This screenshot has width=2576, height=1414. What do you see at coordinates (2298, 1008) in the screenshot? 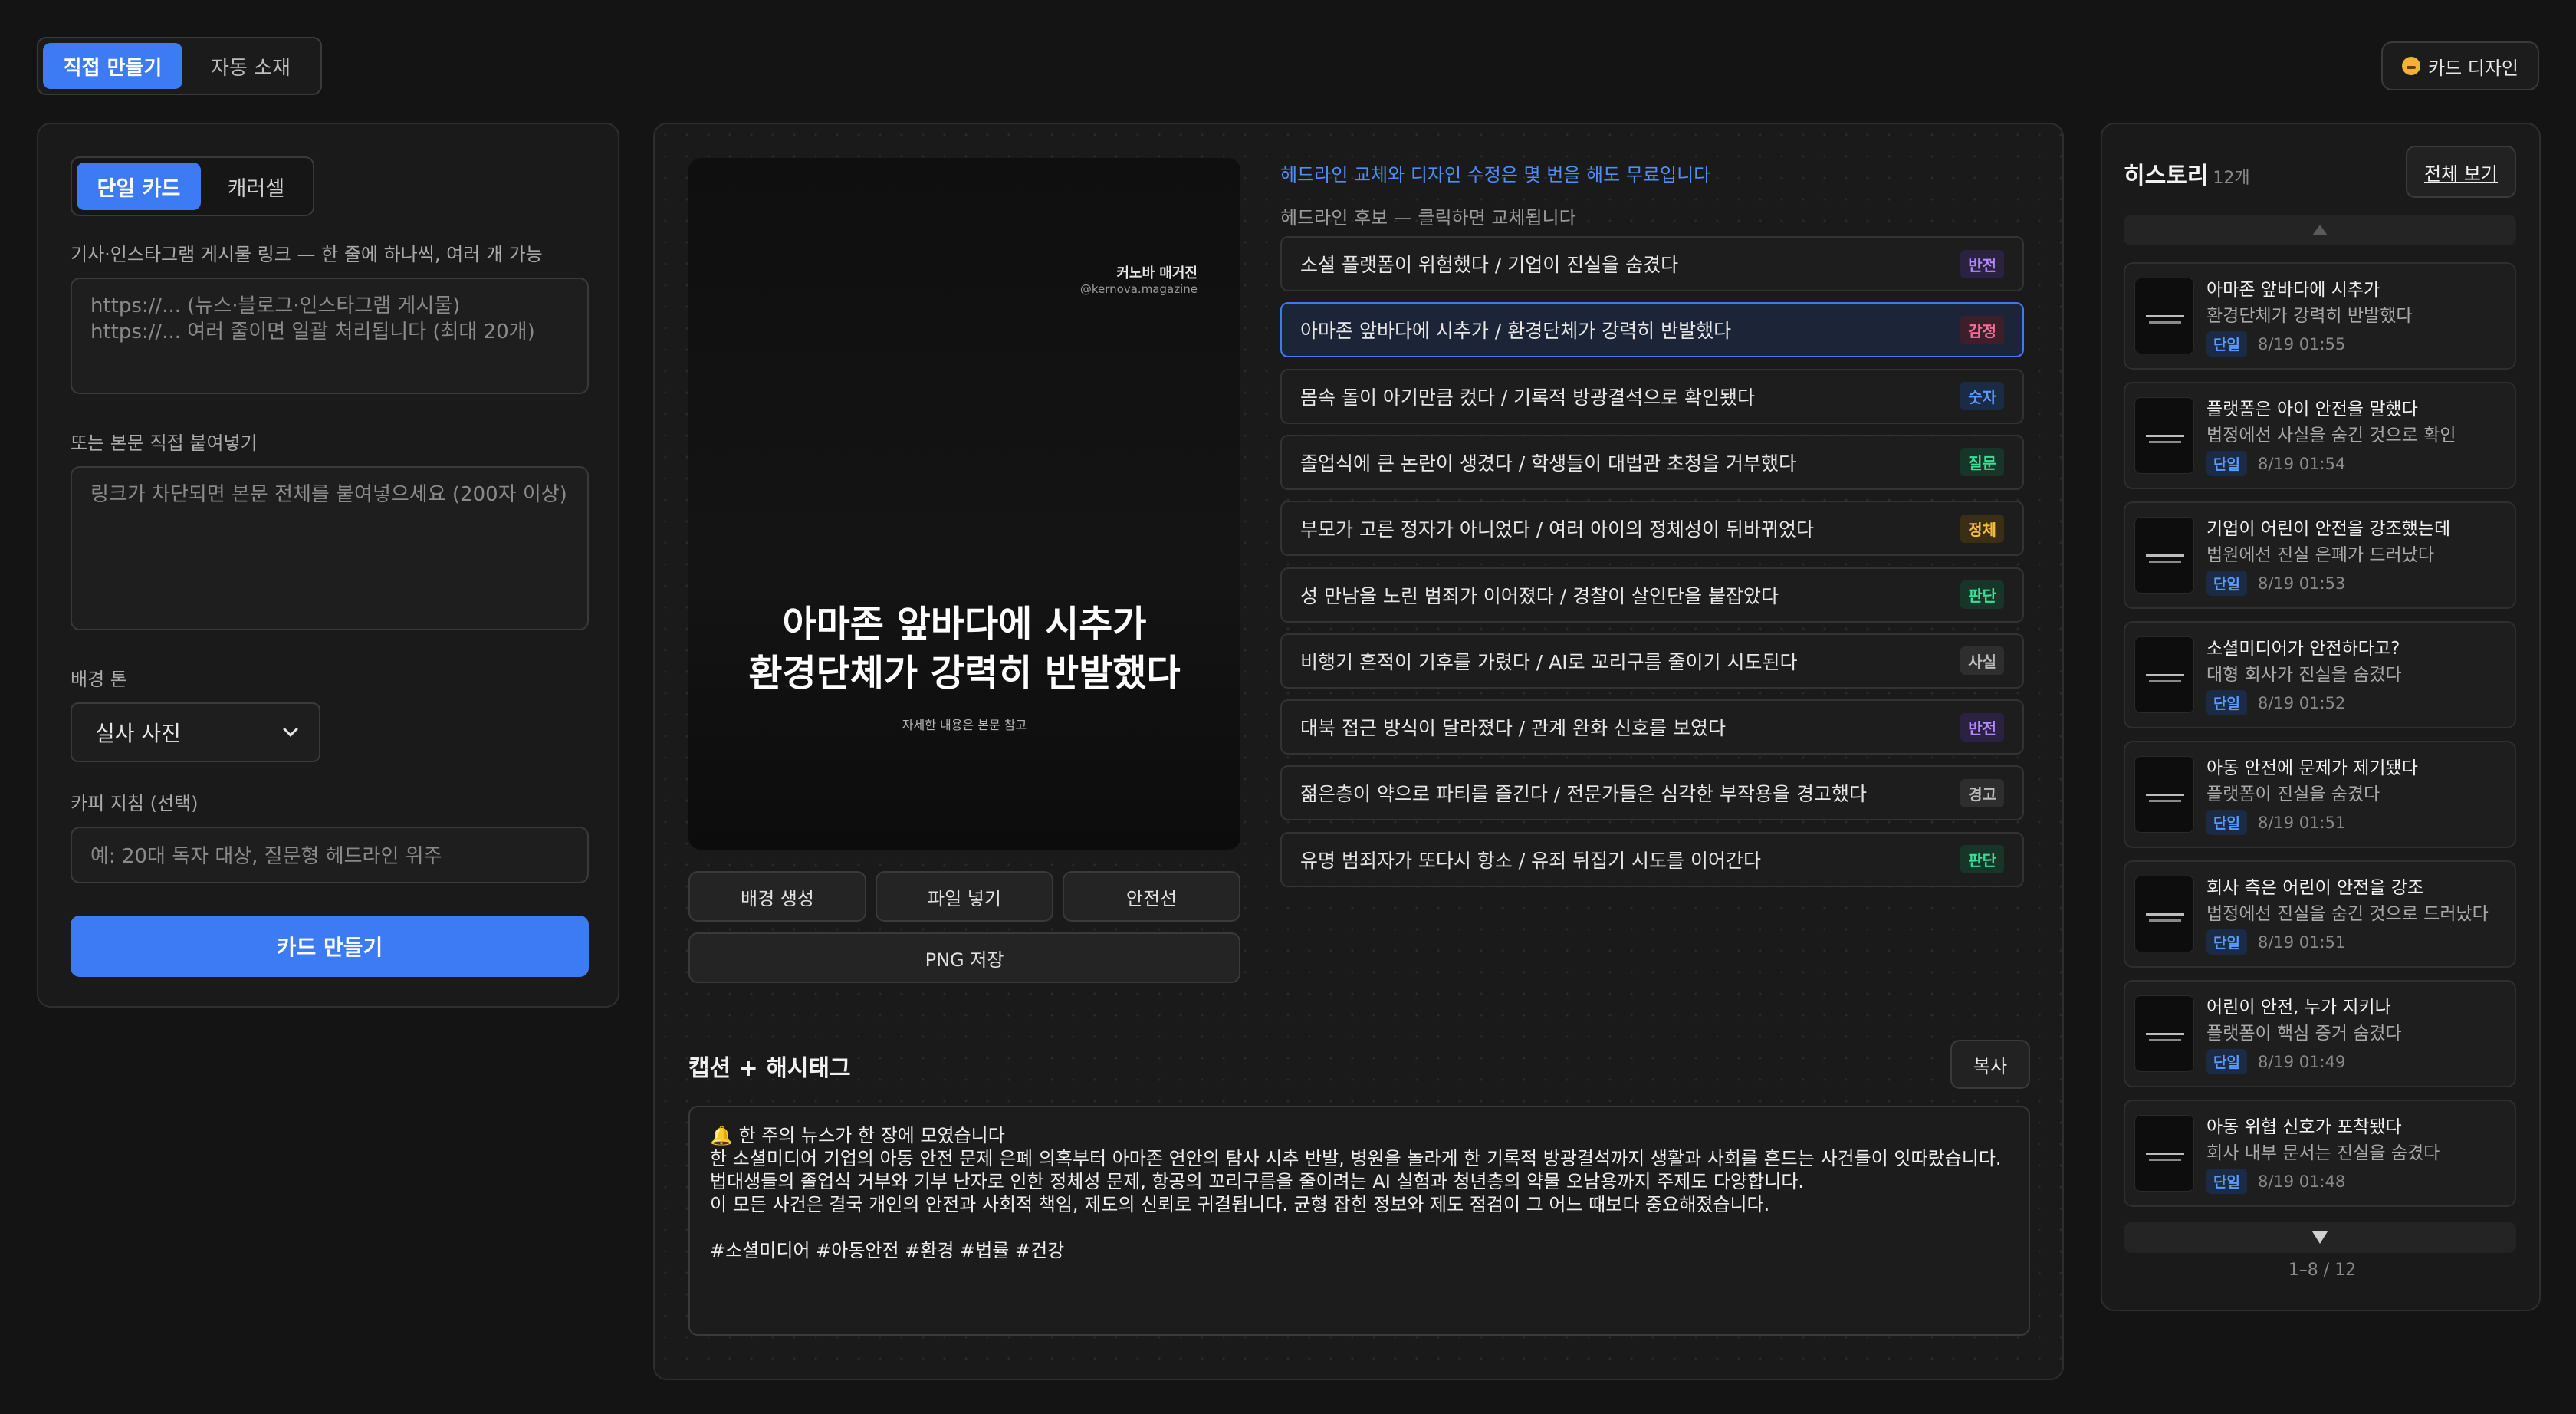
I see `history-headline-1: 어린이 안전, 누가 지키나` at bounding box center [2298, 1008].